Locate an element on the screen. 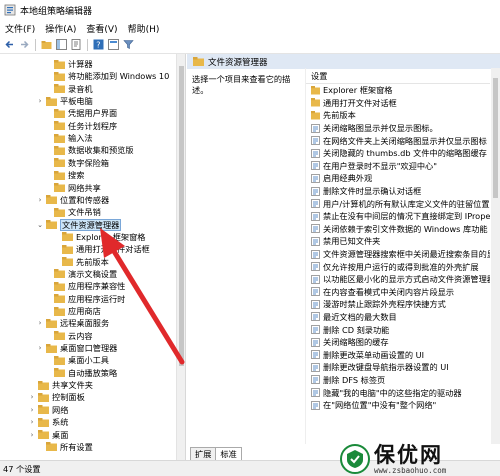 The width and height of the screenshot is (500, 476). settings-row: 启用经典外观 is located at coordinates (398, 178).